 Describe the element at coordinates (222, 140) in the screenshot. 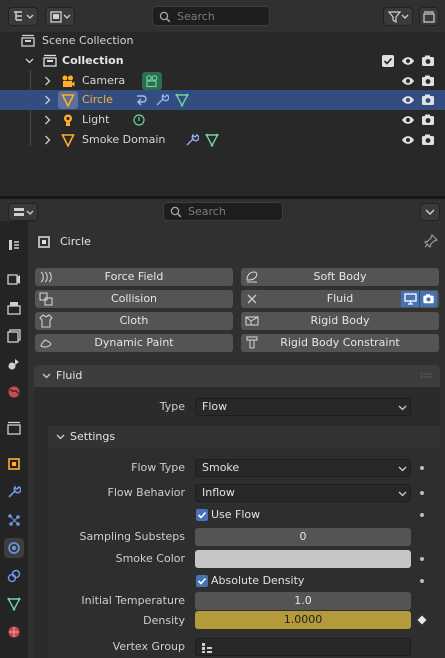

I see `outliner-row-smoke-domain: Smoke Domain` at that location.